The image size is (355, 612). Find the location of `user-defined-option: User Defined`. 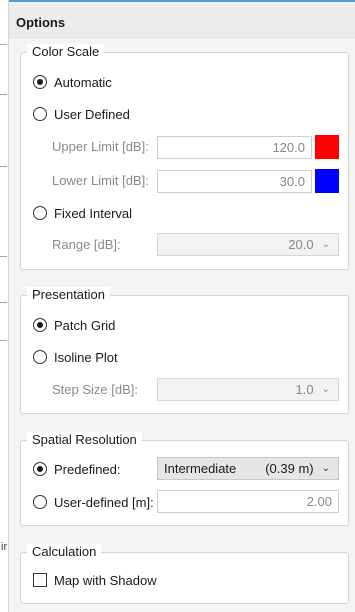

user-defined-option: User Defined is located at coordinates (81, 114).